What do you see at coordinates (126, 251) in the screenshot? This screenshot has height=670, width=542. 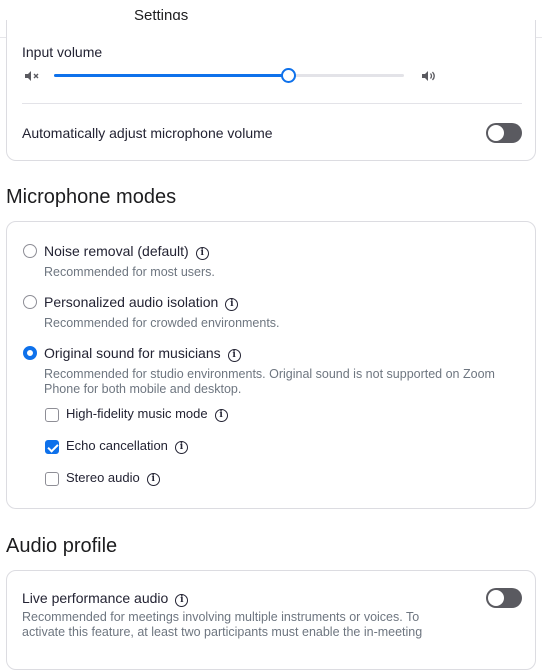 I see `noise-removal-label: Noise removal (default) i` at bounding box center [126, 251].